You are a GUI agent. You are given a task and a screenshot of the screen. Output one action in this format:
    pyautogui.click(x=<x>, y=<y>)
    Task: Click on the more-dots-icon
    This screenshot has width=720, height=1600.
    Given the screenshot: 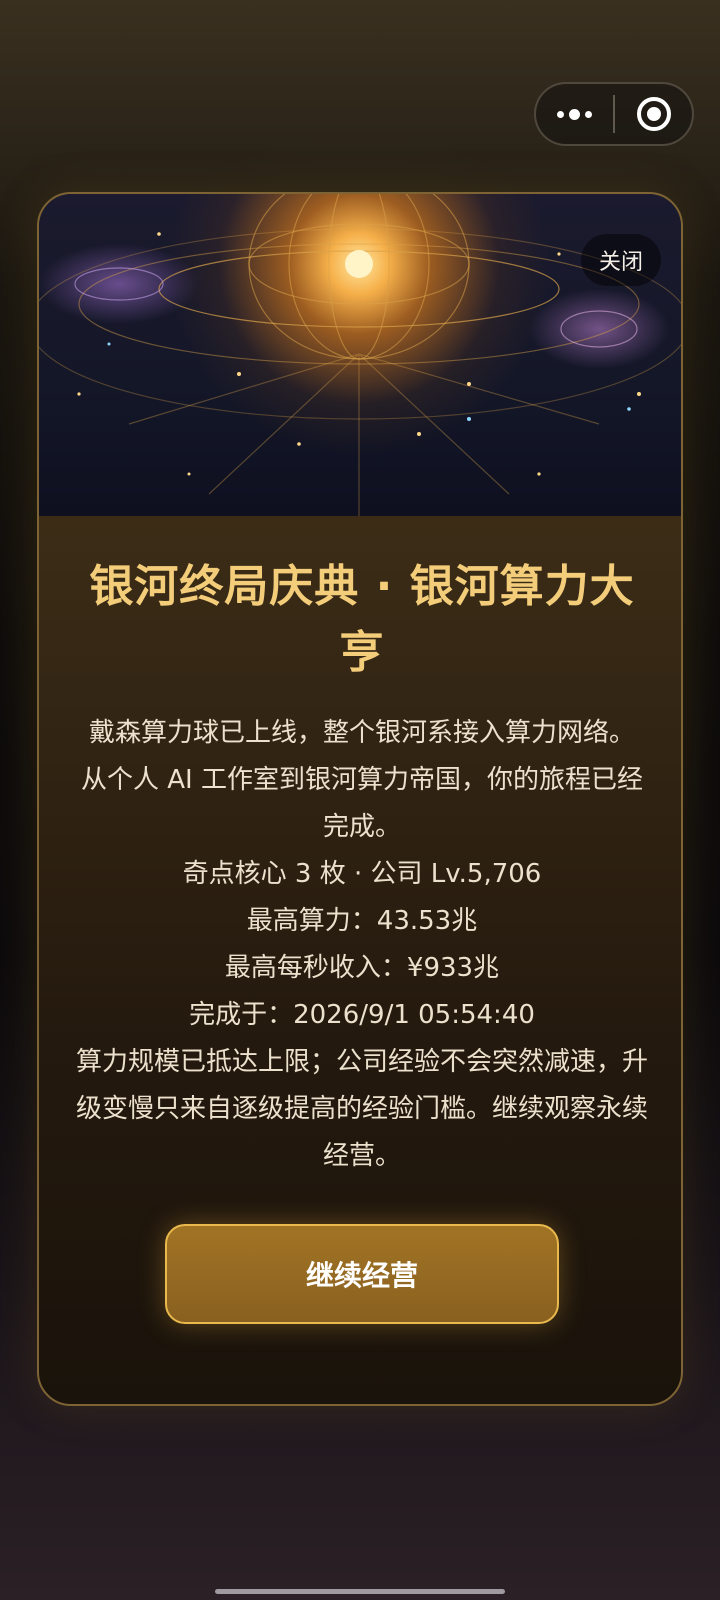 What is the action you would take?
    pyautogui.click(x=574, y=114)
    